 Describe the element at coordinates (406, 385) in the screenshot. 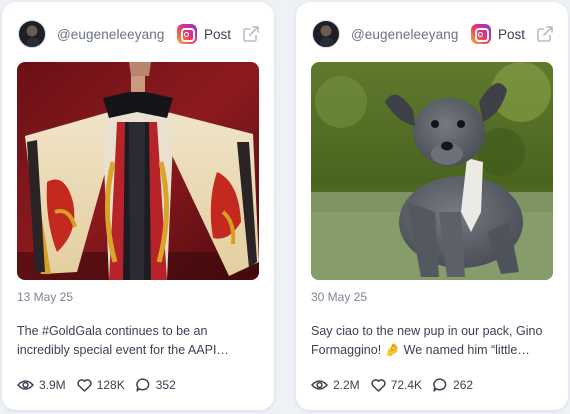

I see `likes-count: 72.4K` at that location.